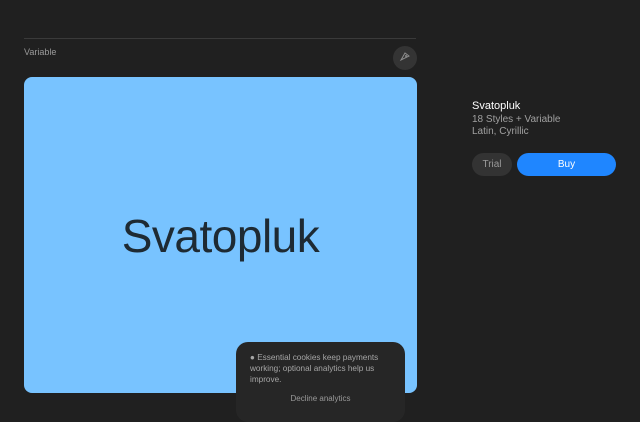 The width and height of the screenshot is (640, 422). Describe the element at coordinates (40, 52) in the screenshot. I see `variable-label: Variable` at that location.